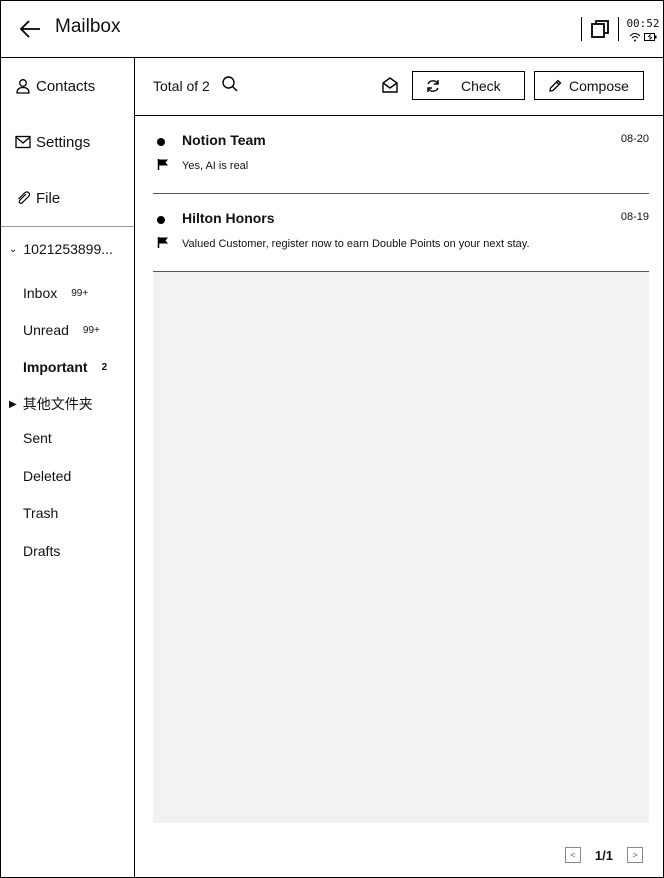 Image resolution: width=664 pixels, height=878 pixels. What do you see at coordinates (390, 85) in the screenshot?
I see `mark-read-icon` at bounding box center [390, 85].